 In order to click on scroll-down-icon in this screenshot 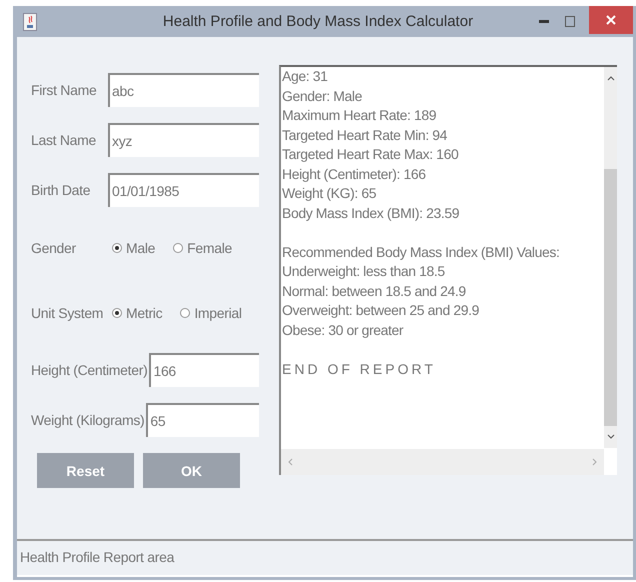, I will do `click(610, 437)`.